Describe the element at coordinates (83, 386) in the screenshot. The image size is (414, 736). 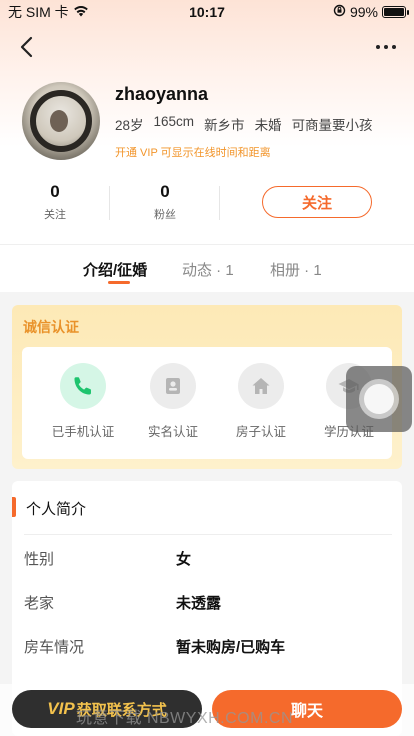
I see `phone-icon` at that location.